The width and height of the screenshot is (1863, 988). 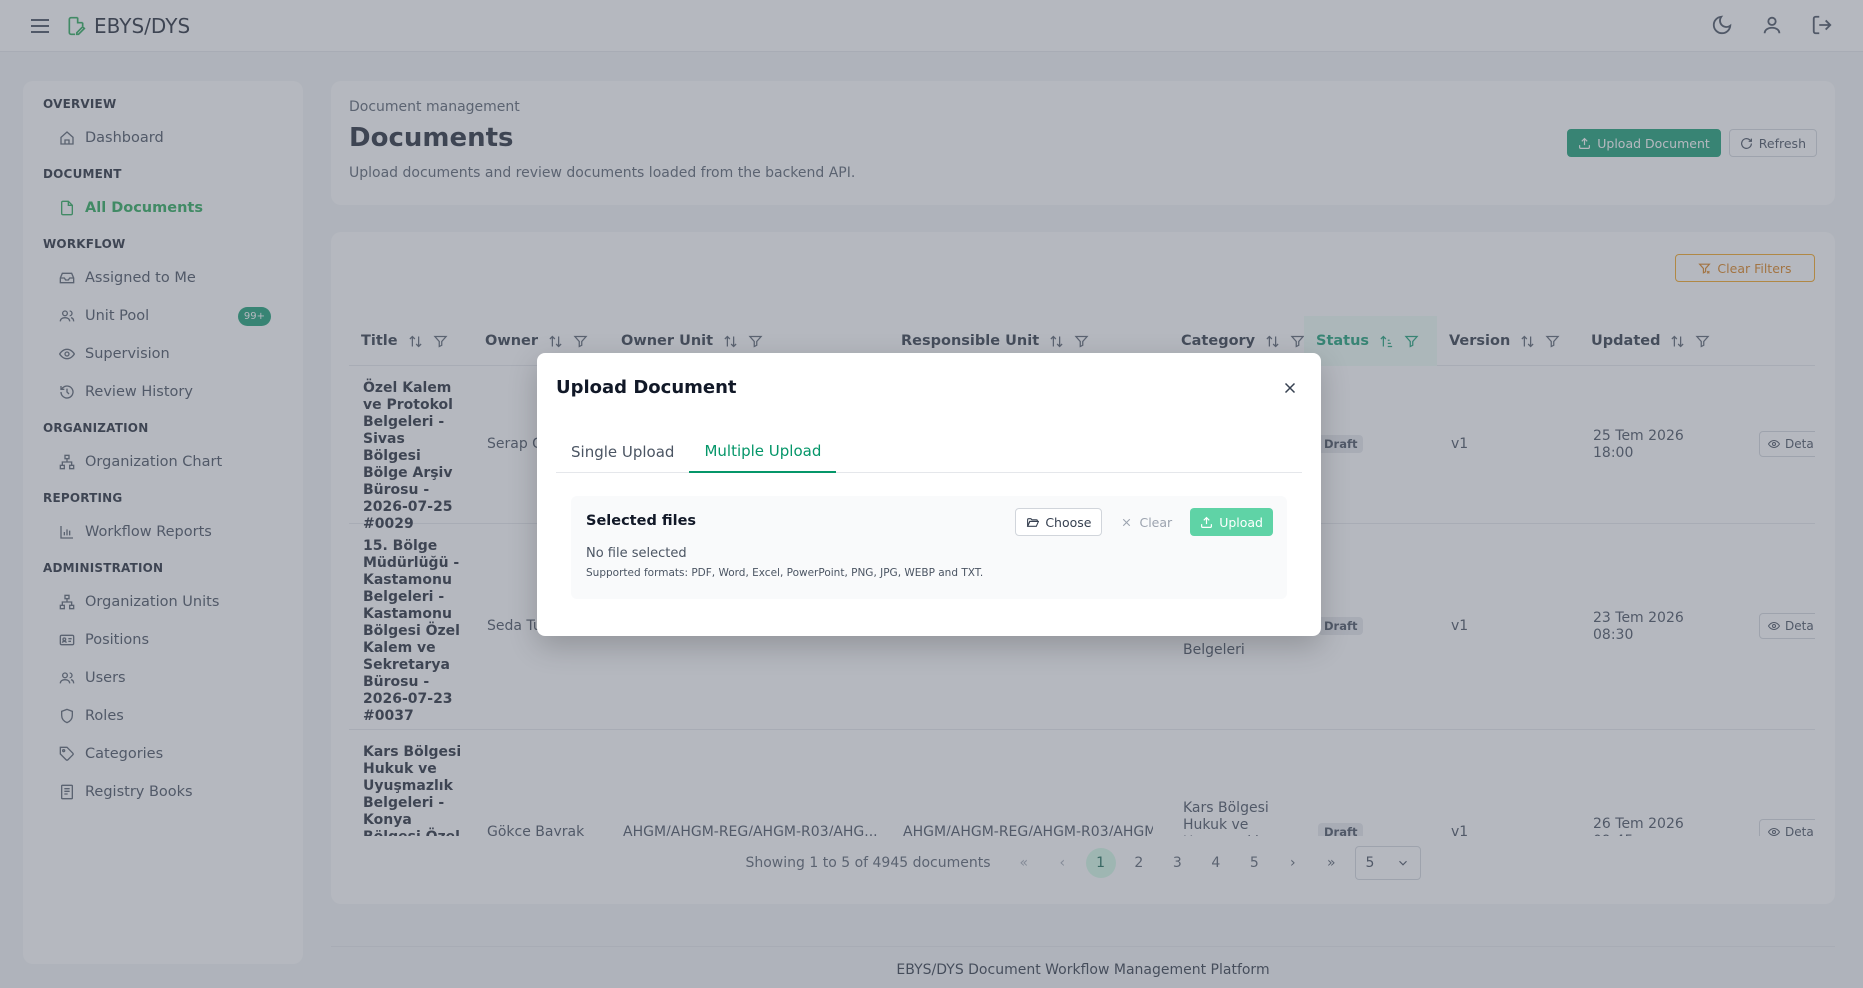 I want to click on clear-files-button: Clear, so click(x=1146, y=522).